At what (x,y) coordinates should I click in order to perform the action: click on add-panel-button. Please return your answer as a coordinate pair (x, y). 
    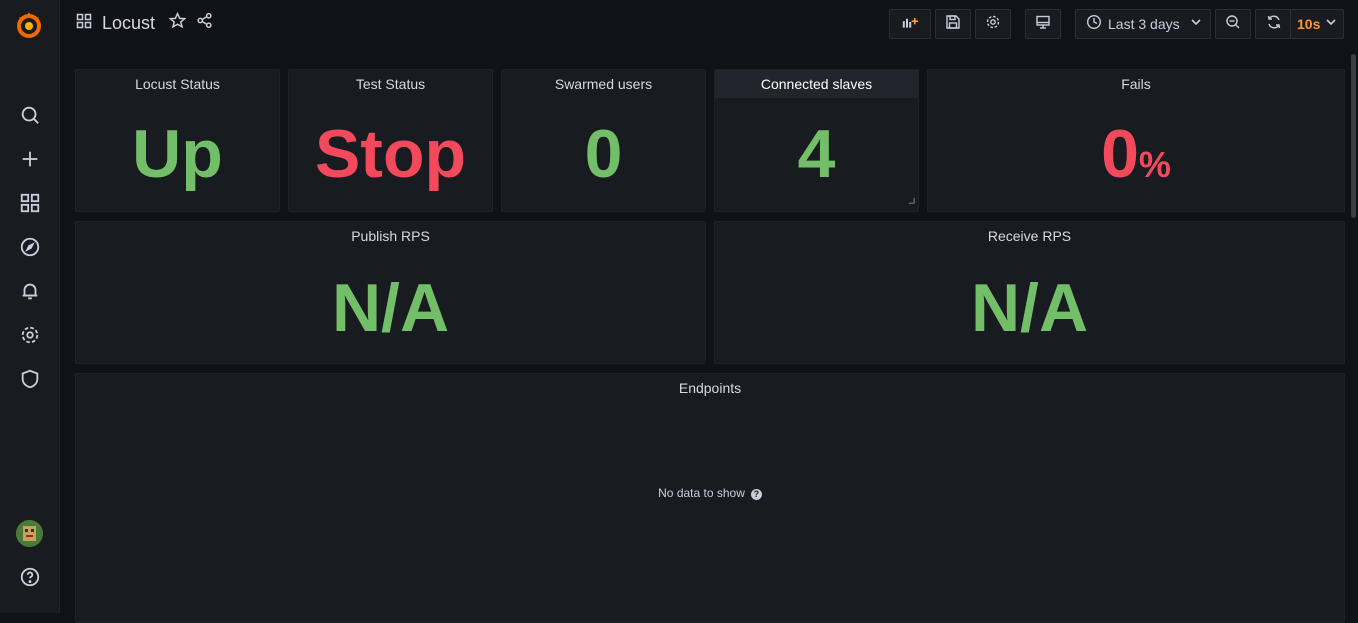
    Looking at the image, I should click on (910, 24).